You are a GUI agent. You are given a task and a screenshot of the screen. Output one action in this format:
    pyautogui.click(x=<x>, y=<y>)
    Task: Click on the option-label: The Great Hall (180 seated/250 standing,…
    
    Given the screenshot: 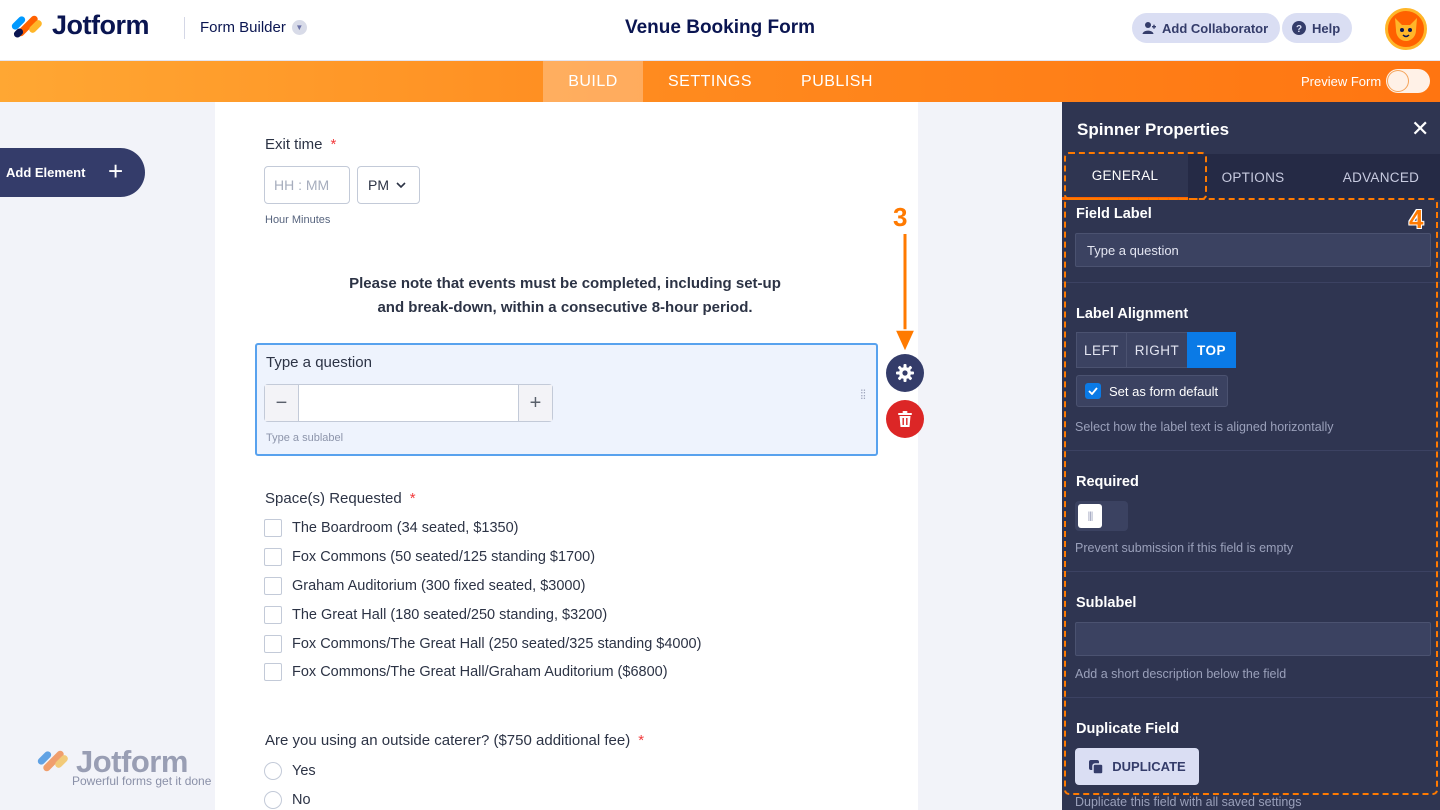 What is the action you would take?
    pyautogui.click(x=450, y=615)
    